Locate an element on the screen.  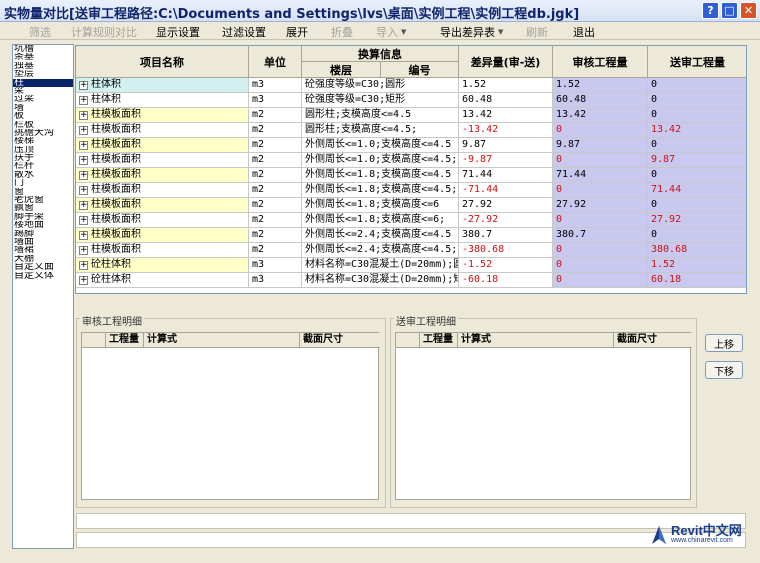
cell-review: 1.52 is located at coordinates (600, 85).